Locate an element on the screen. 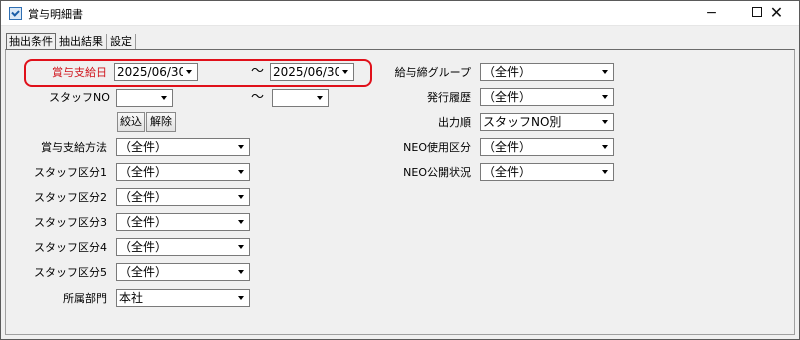  output-order-select: スタッフNO別 is located at coordinates (547, 122).